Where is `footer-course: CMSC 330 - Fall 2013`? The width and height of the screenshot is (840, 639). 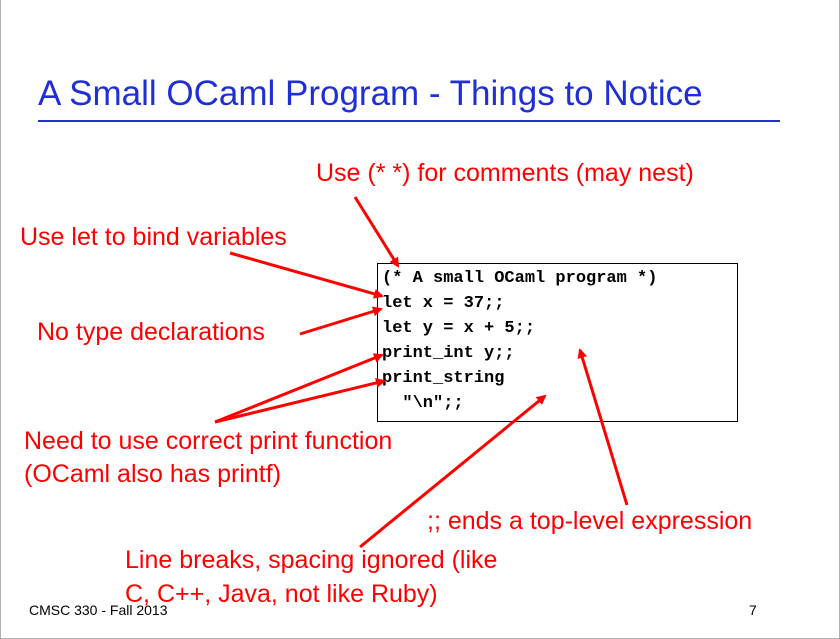 footer-course: CMSC 330 - Fall 2013 is located at coordinates (98, 610).